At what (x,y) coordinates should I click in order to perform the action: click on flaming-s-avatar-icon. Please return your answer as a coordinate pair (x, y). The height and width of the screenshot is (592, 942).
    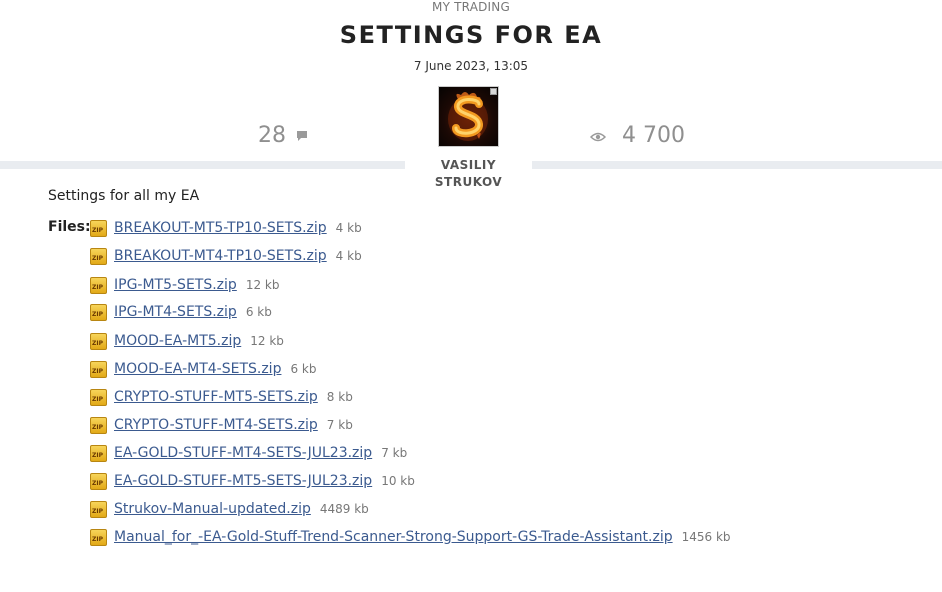
    Looking at the image, I should click on (468, 116).